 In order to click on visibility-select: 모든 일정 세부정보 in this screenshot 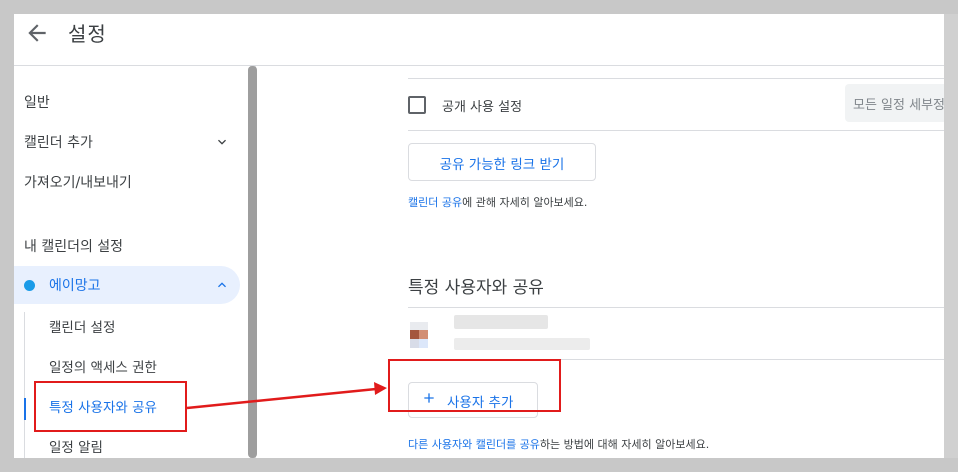, I will do `click(894, 103)`.